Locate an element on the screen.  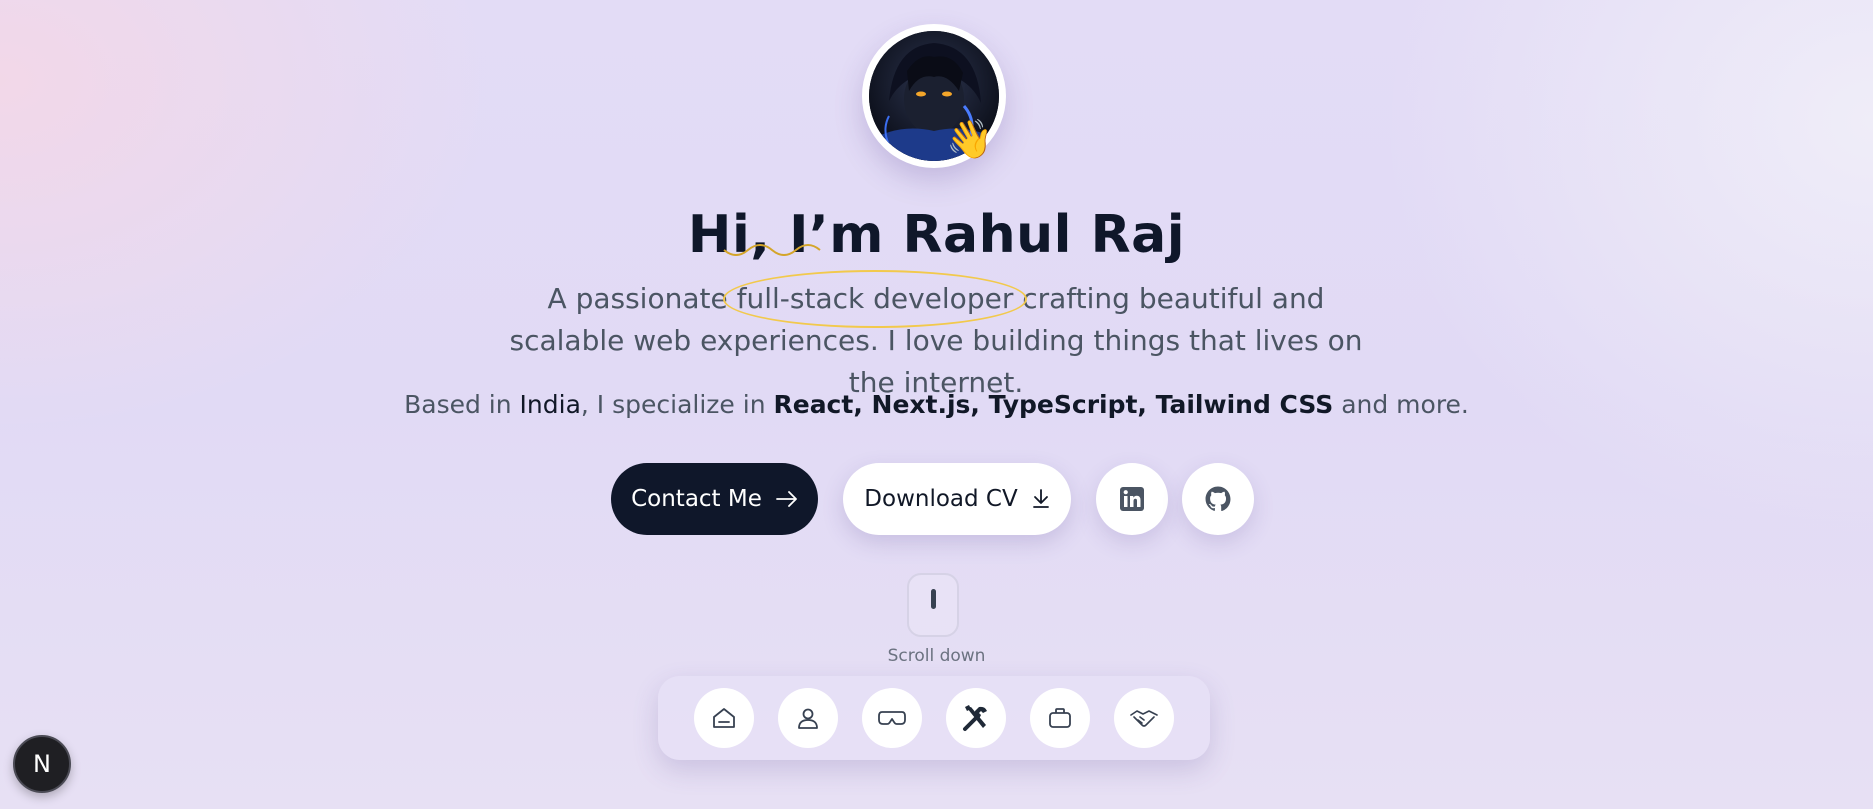
home-icon is located at coordinates (724, 718).